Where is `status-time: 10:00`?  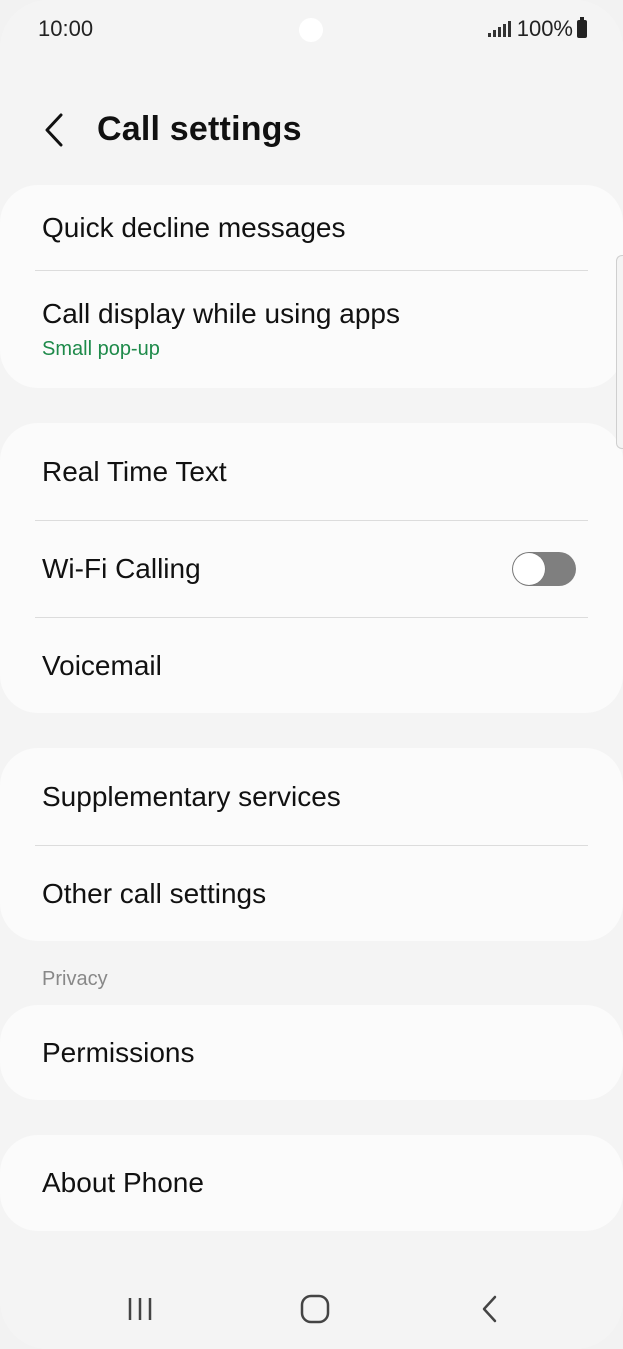 status-time: 10:00 is located at coordinates (66, 28).